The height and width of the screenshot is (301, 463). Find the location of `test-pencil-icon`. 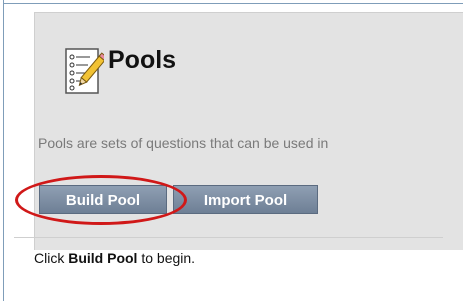

test-pencil-icon is located at coordinates (86, 72).